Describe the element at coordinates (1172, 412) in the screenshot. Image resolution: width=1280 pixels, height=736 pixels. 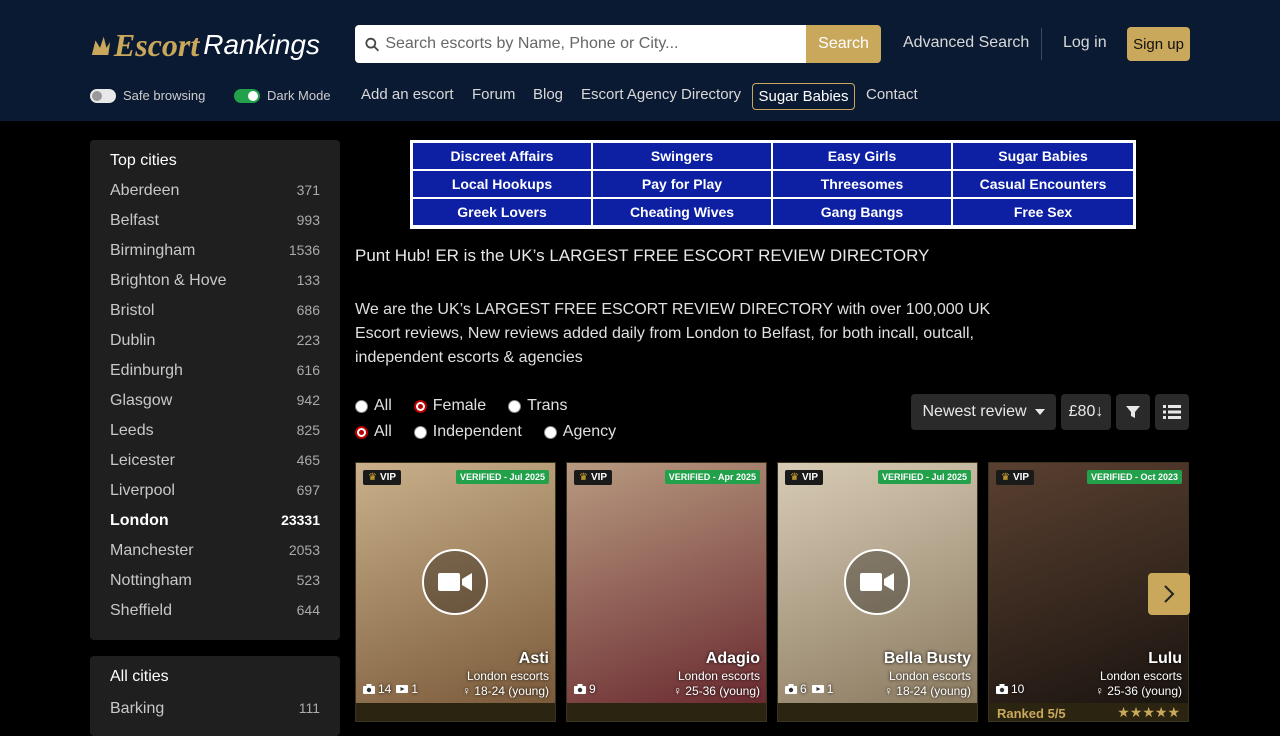
I see `list-view-button` at that location.